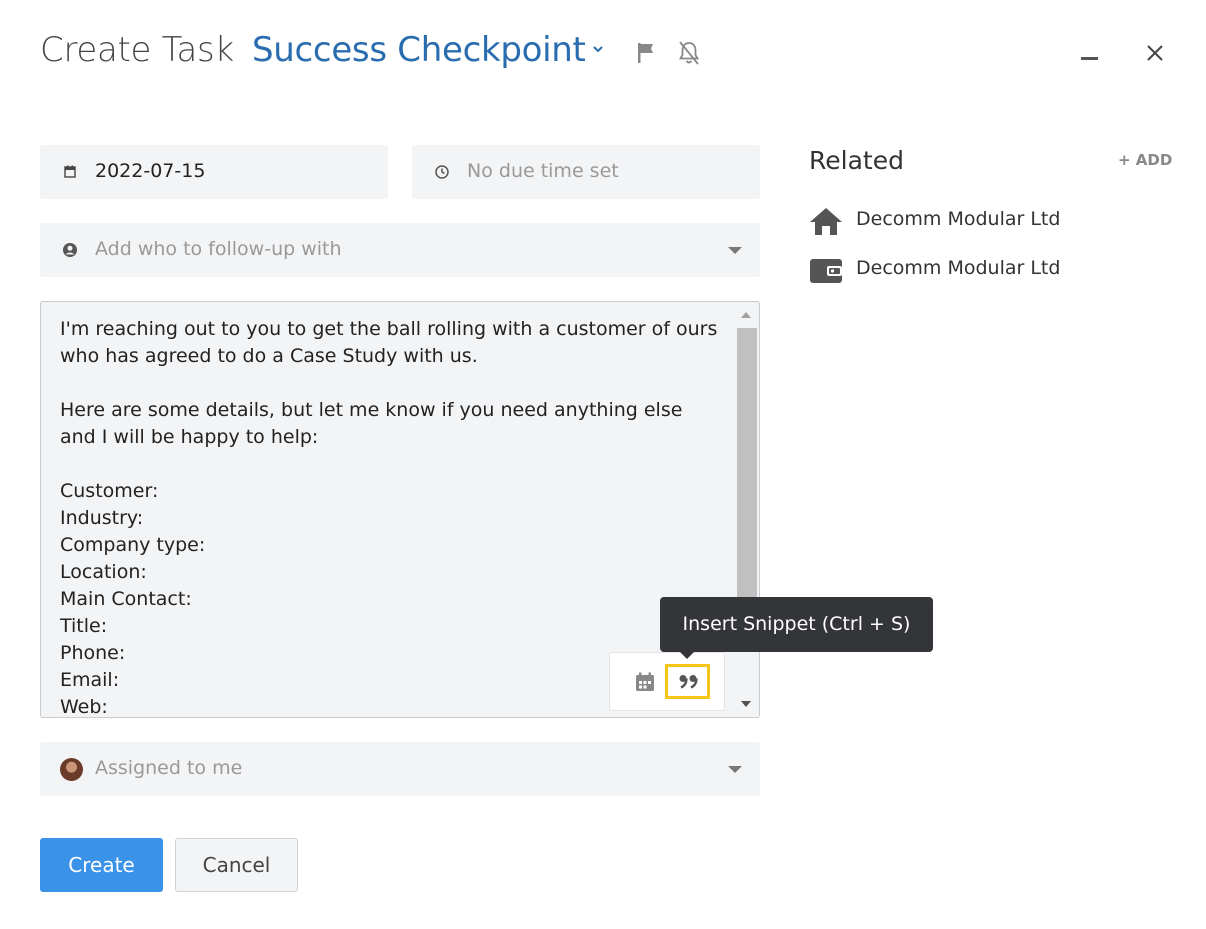 This screenshot has width=1206, height=929. What do you see at coordinates (826, 271) in the screenshot?
I see `wallet-icon` at bounding box center [826, 271].